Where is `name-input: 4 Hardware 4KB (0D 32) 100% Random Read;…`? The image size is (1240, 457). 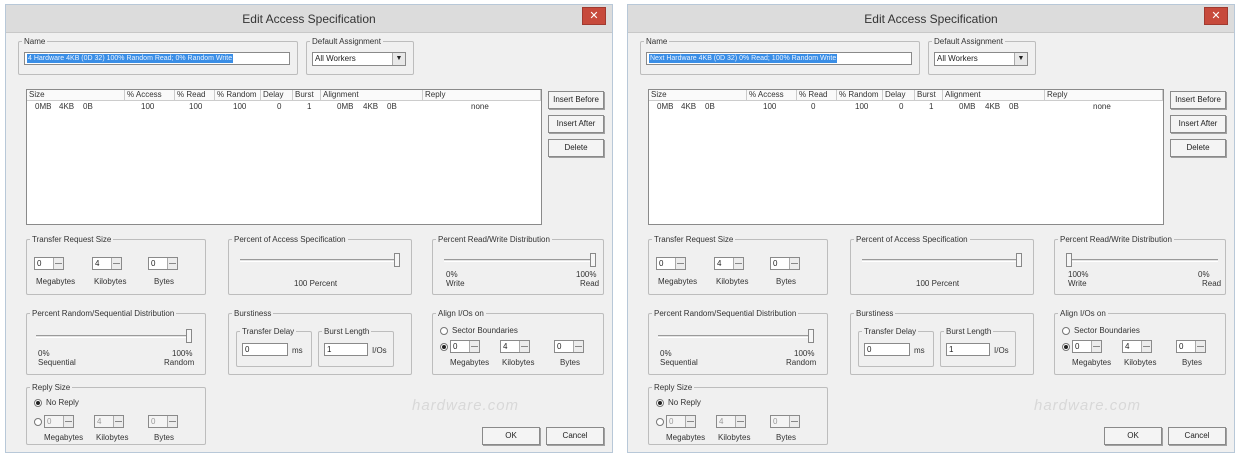
name-input: 4 Hardware 4KB (0D 32) 100% Random Read;… is located at coordinates (157, 58).